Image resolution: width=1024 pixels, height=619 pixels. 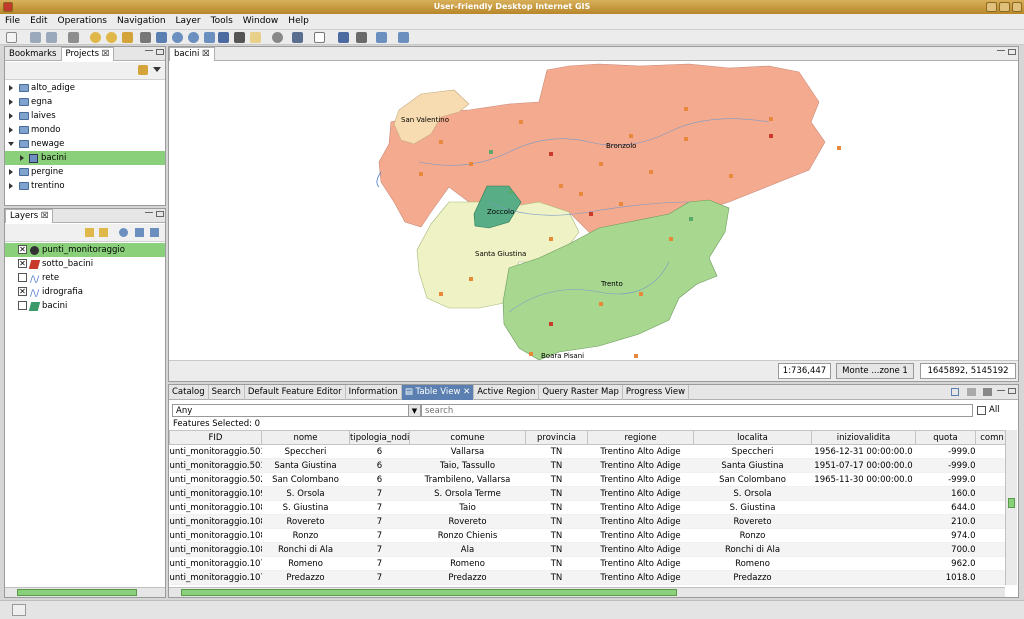 What do you see at coordinates (111, 37) in the screenshot?
I see `redo-icon` at bounding box center [111, 37].